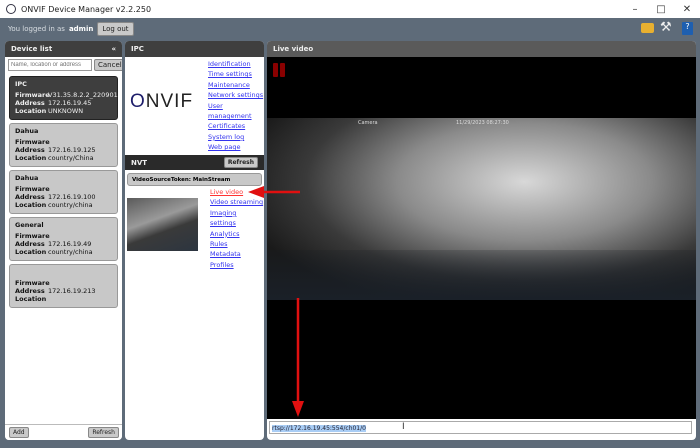 This screenshot has width=700, height=448. Describe the element at coordinates (276, 301) in the screenshot. I see `annotation-arrows` at that location.